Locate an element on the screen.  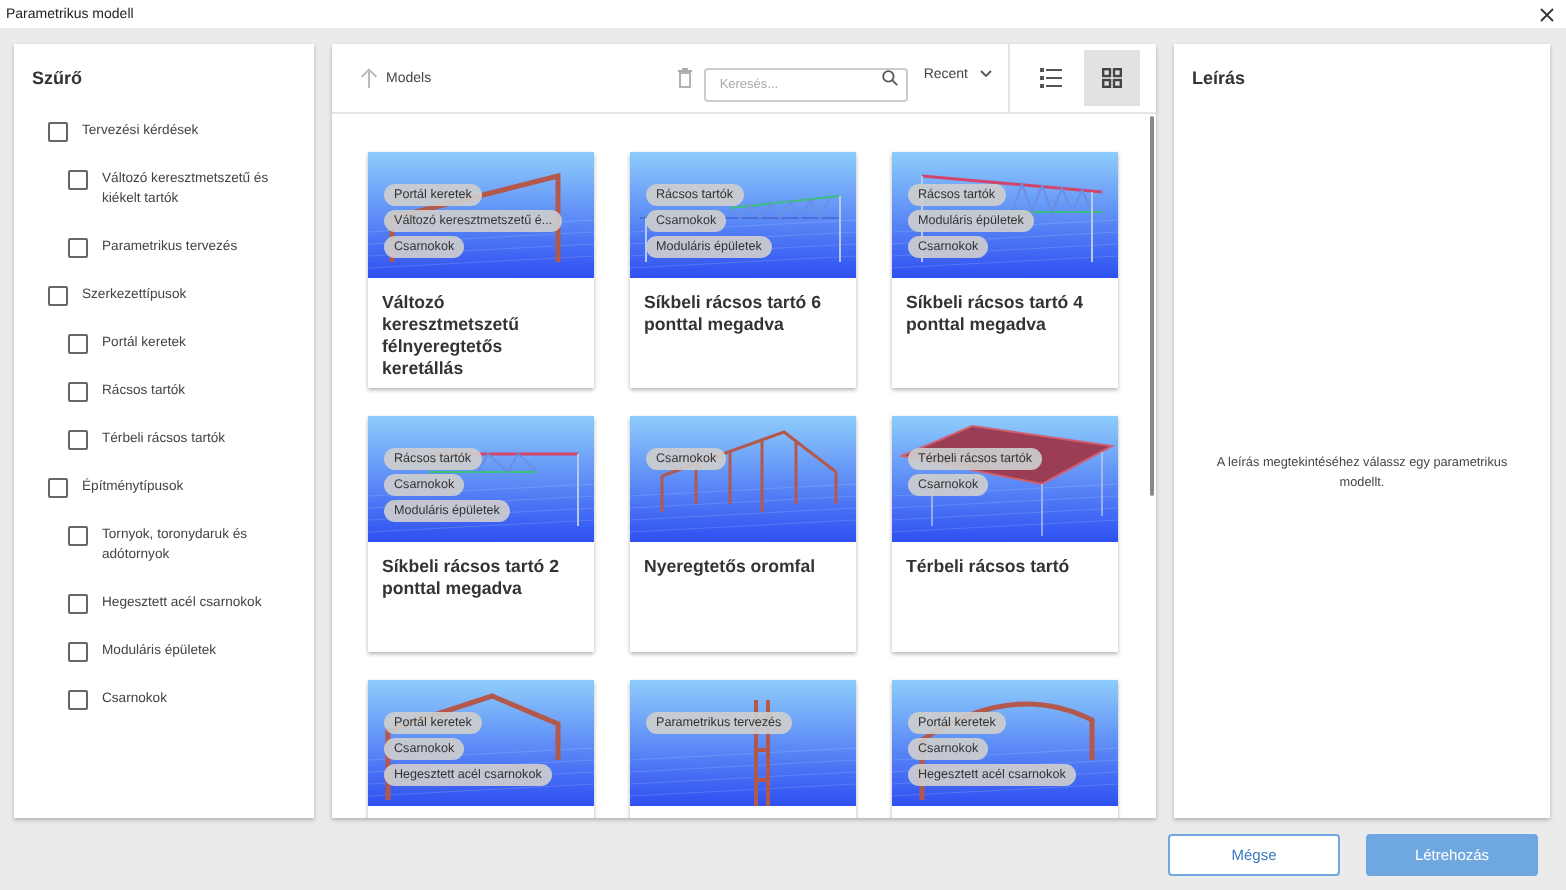
panel-title: Szűrő is located at coordinates (57, 77).